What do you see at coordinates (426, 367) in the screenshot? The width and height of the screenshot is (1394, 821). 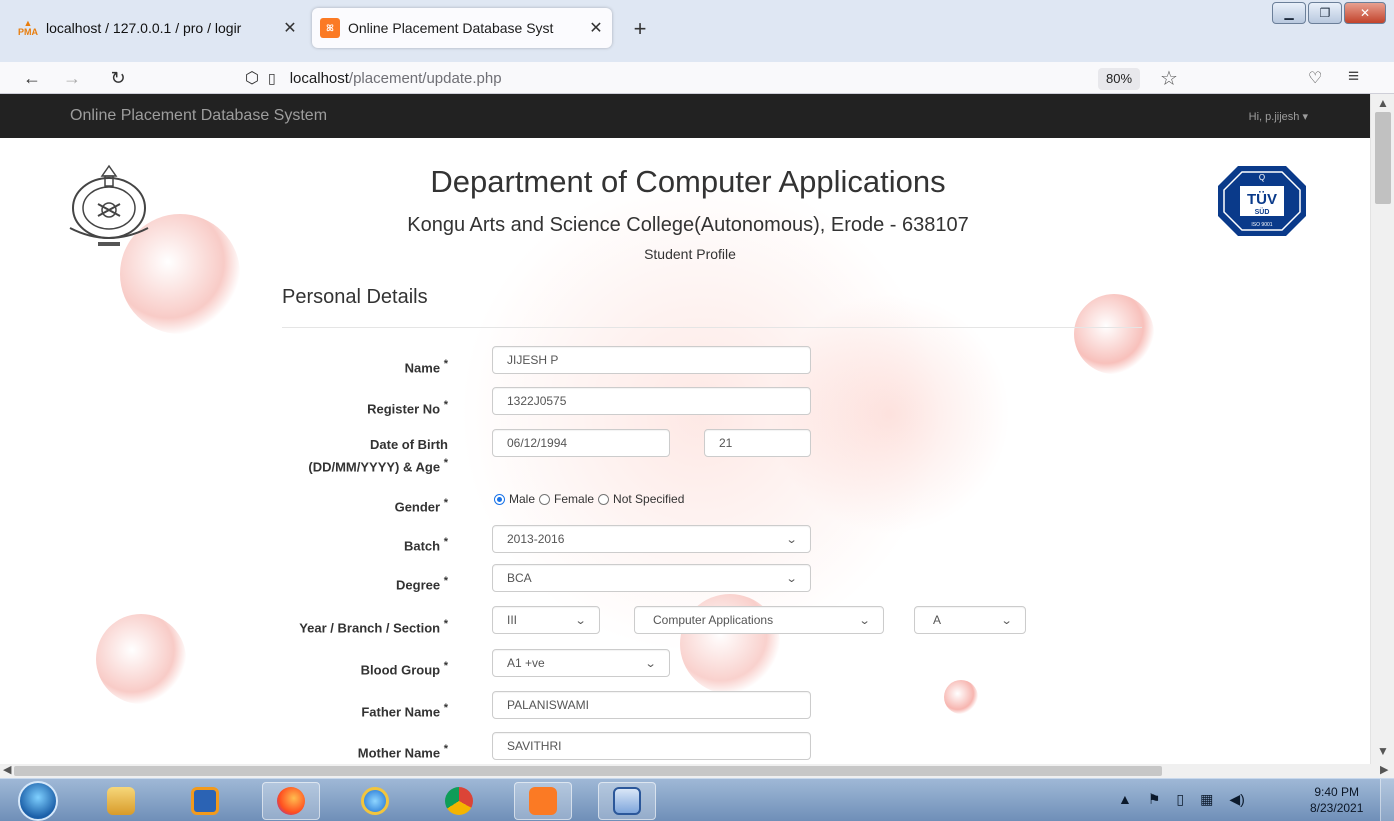 I see `name-label: Name *` at bounding box center [426, 367].